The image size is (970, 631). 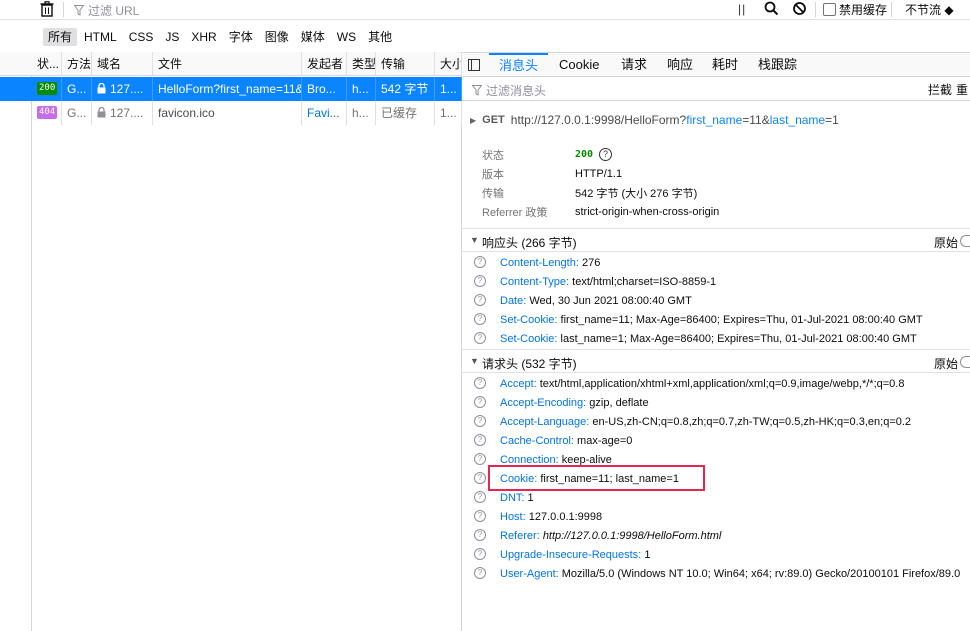 What do you see at coordinates (777, 65) in the screenshot?
I see `tab-stack-trace: 栈跟踪` at bounding box center [777, 65].